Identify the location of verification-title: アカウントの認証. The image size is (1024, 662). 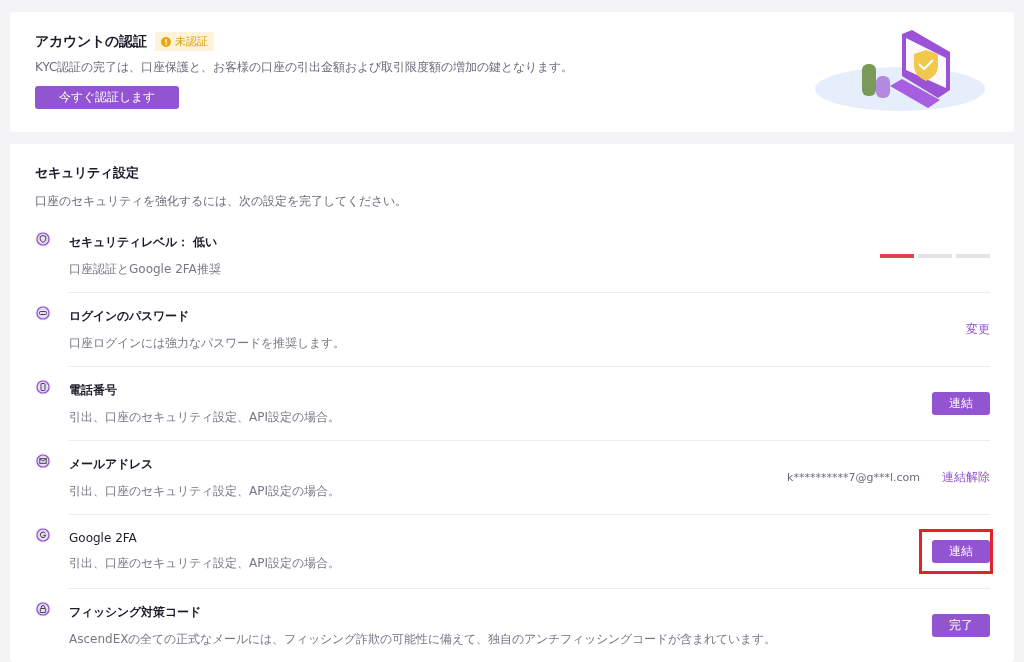
(91, 41).